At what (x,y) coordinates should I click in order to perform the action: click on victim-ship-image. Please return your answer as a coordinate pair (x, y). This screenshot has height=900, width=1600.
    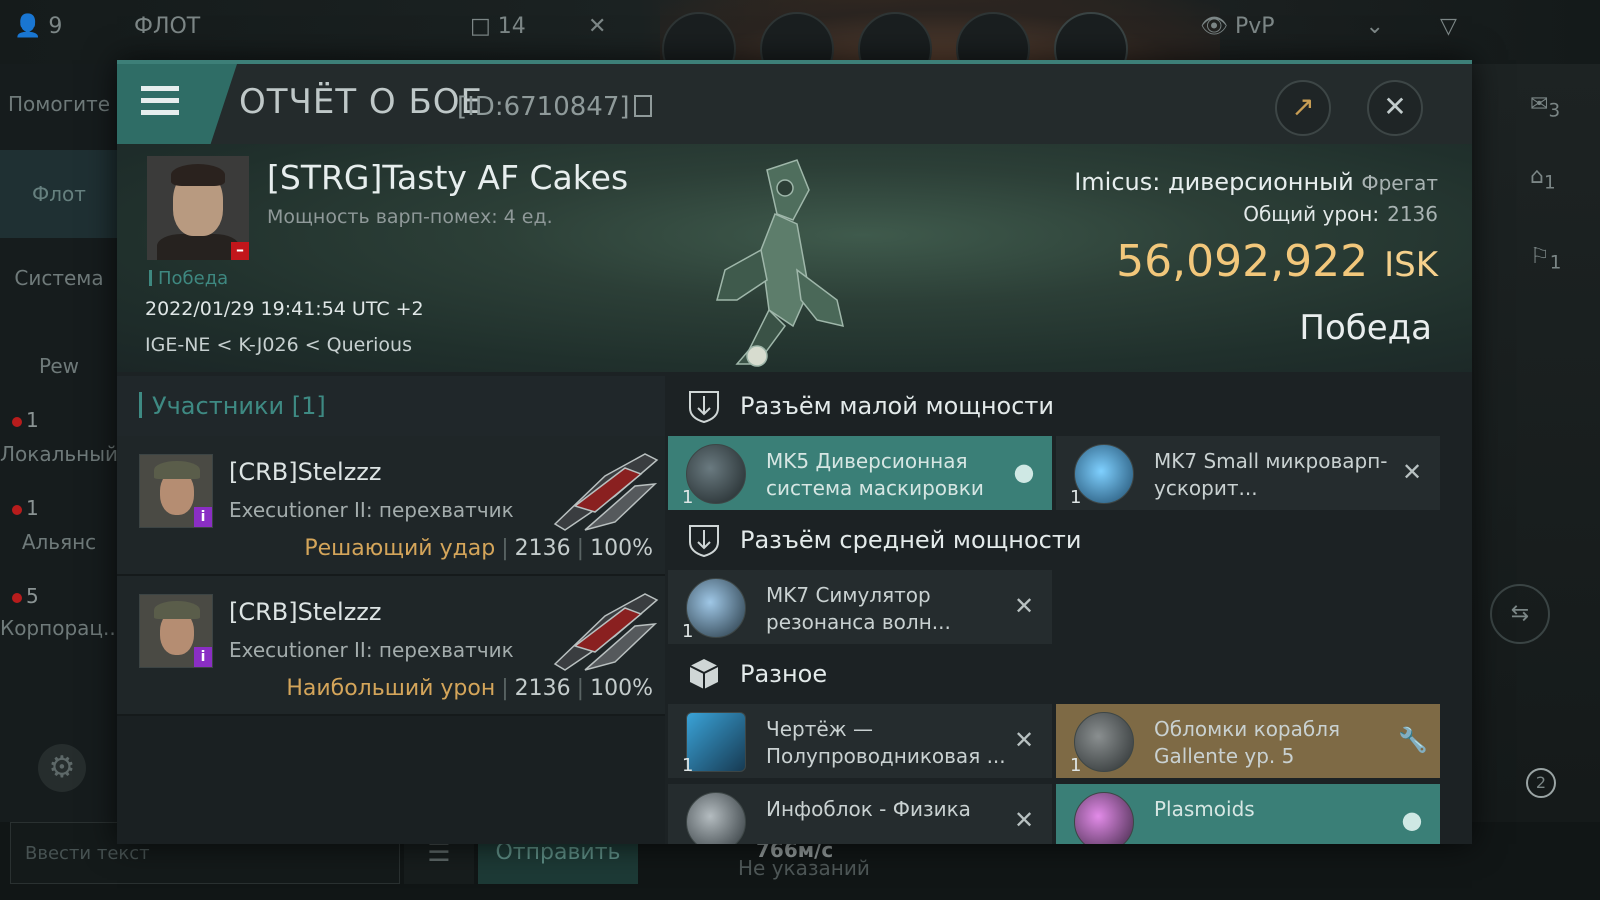
    Looking at the image, I should click on (782, 260).